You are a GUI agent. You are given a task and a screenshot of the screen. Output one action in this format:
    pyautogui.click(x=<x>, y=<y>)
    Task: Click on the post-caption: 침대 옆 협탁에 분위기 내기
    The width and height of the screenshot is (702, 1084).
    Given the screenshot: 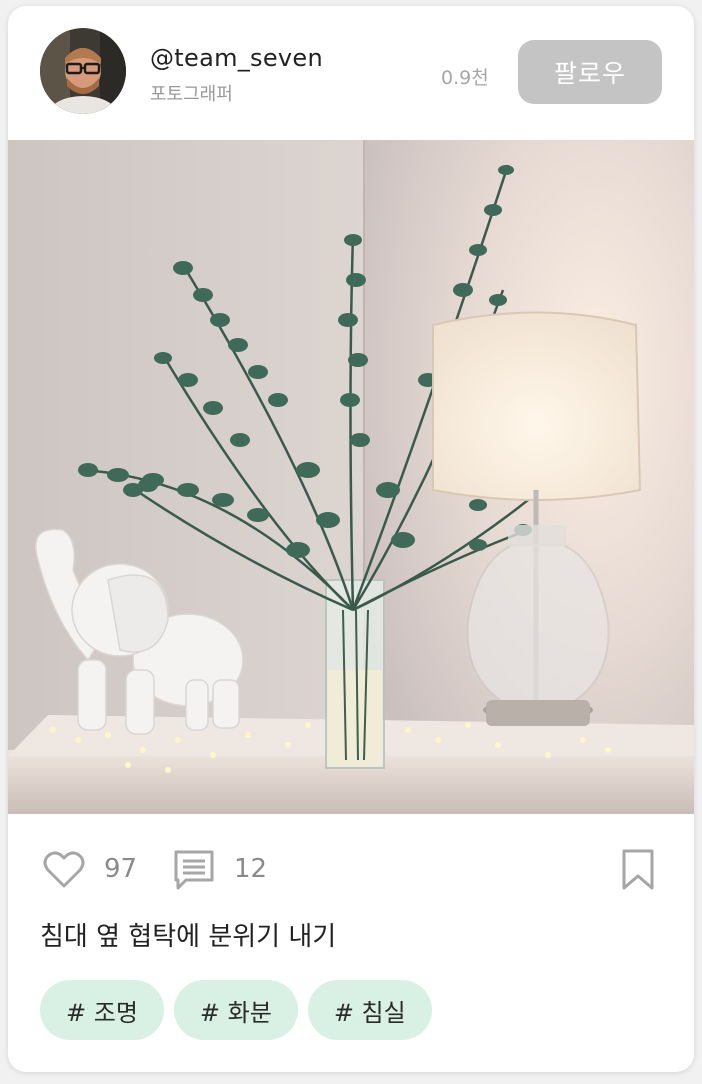 What is the action you would take?
    pyautogui.click(x=188, y=937)
    